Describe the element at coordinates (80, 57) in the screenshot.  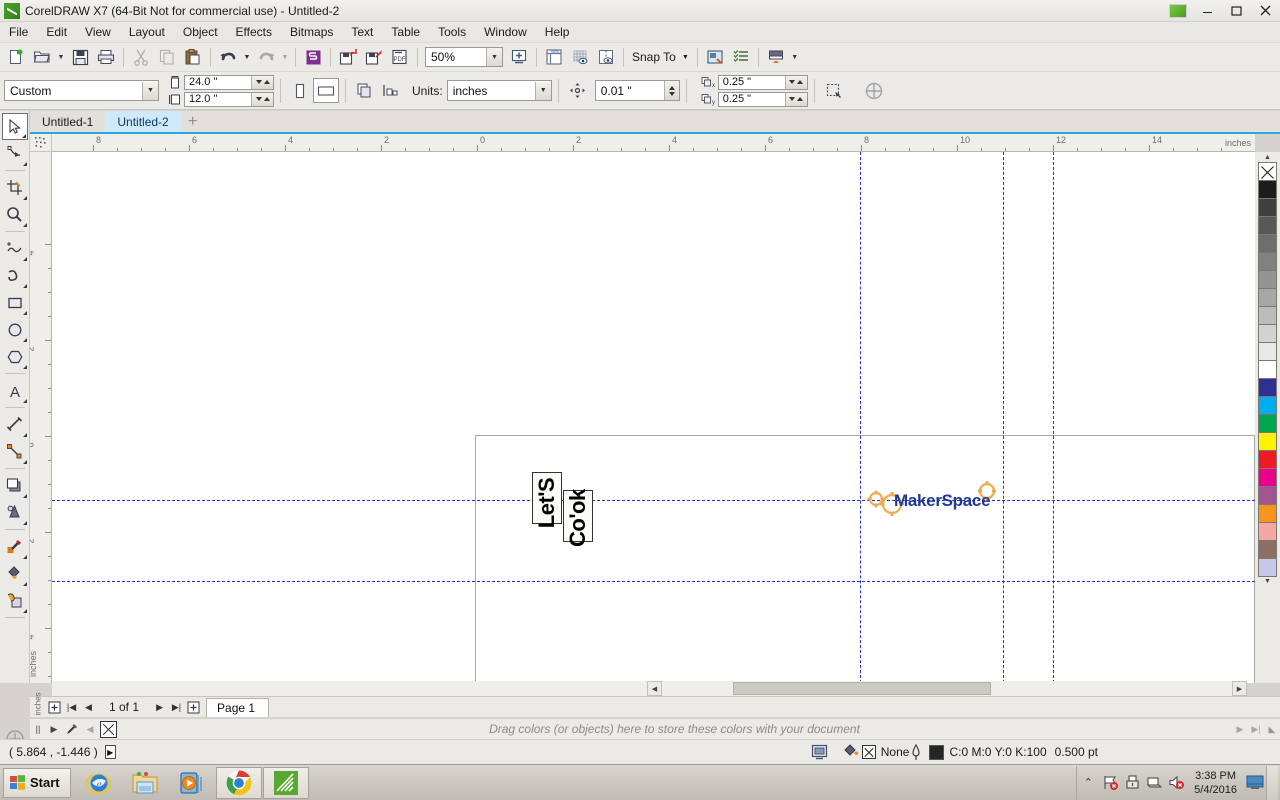
I see `save-document-button` at that location.